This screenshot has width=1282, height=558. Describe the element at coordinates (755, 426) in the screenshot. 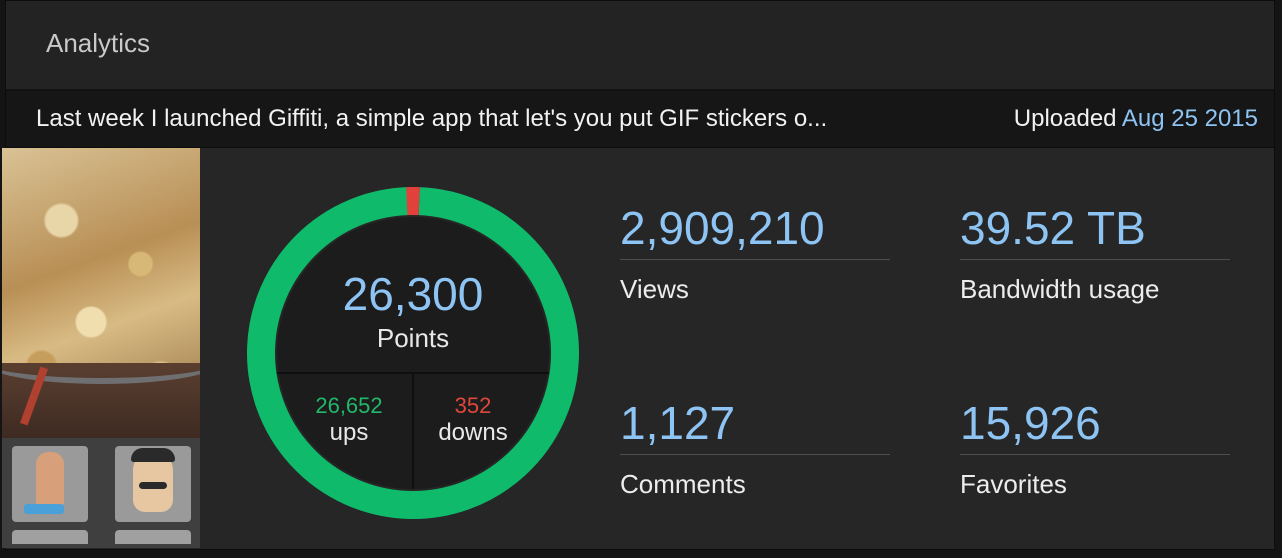

I see `comments-value: 1,127` at that location.